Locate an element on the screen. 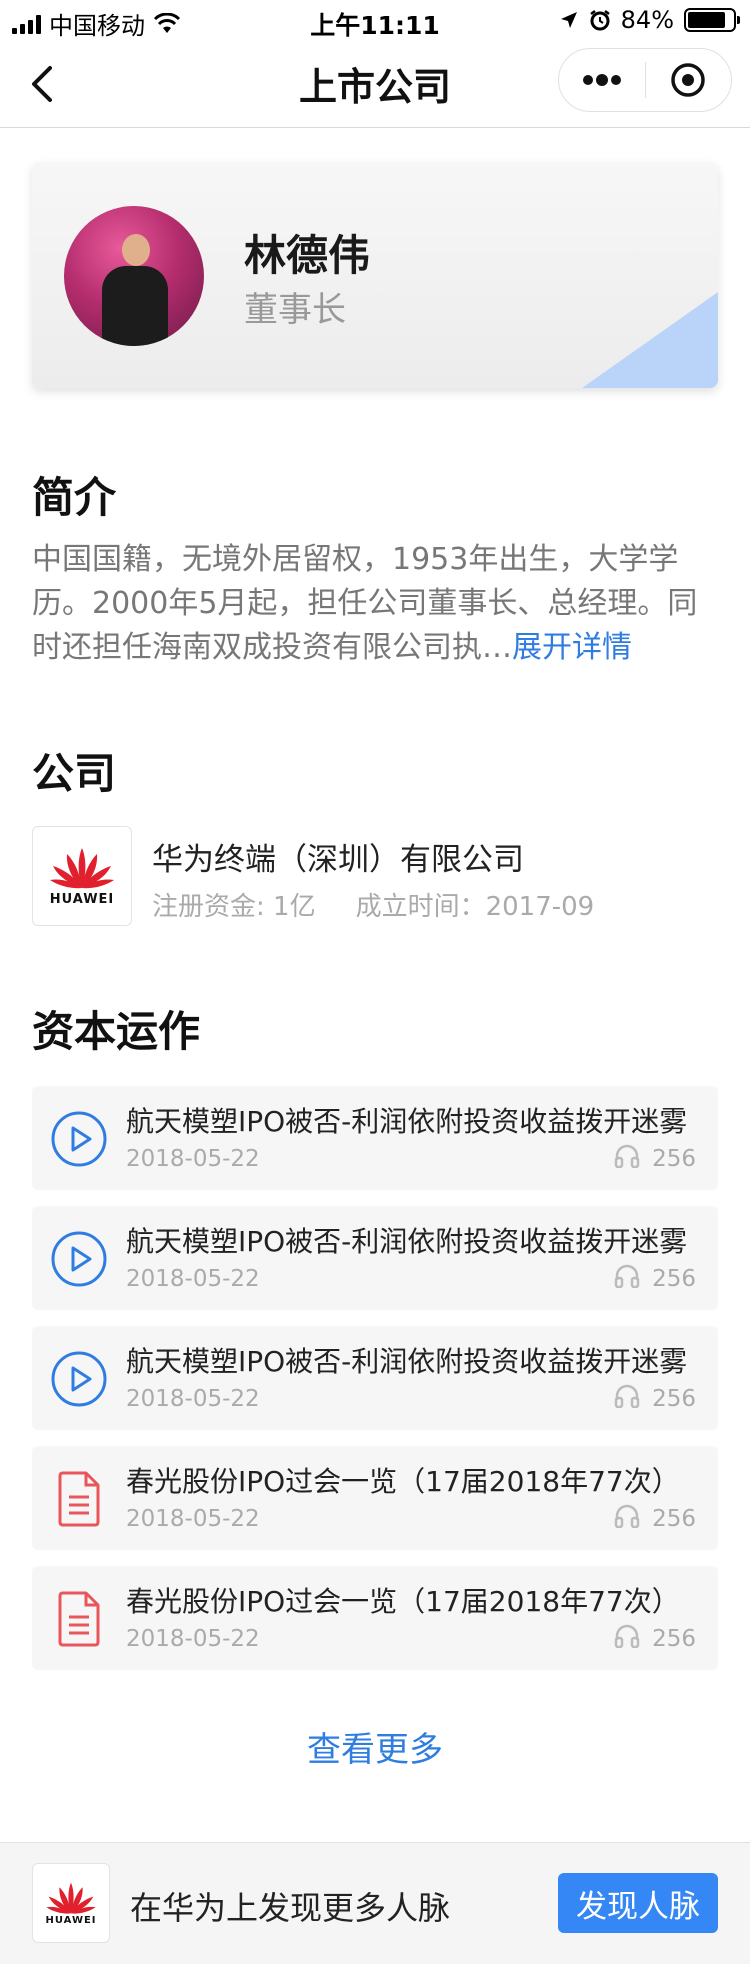  close-miniapp-button is located at coordinates (689, 80).